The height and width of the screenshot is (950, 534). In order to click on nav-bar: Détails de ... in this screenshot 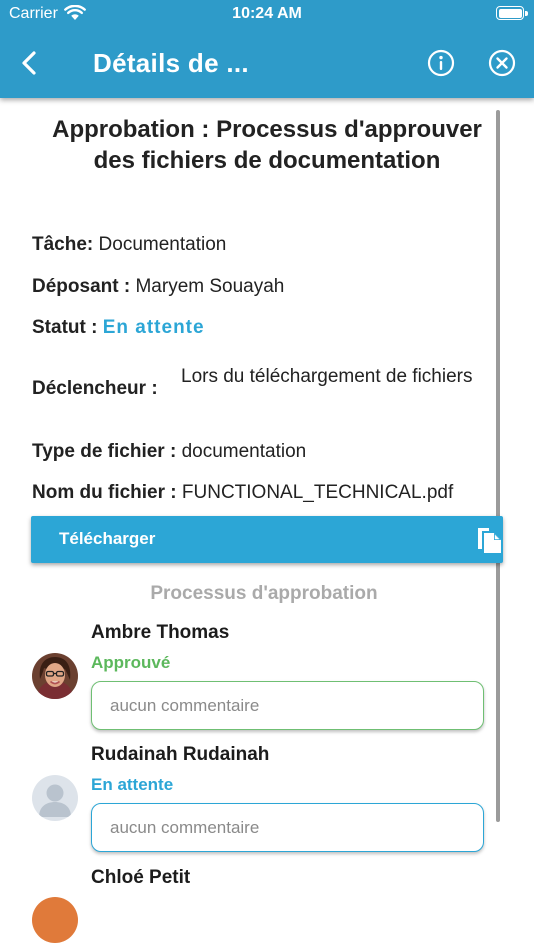, I will do `click(267, 63)`.